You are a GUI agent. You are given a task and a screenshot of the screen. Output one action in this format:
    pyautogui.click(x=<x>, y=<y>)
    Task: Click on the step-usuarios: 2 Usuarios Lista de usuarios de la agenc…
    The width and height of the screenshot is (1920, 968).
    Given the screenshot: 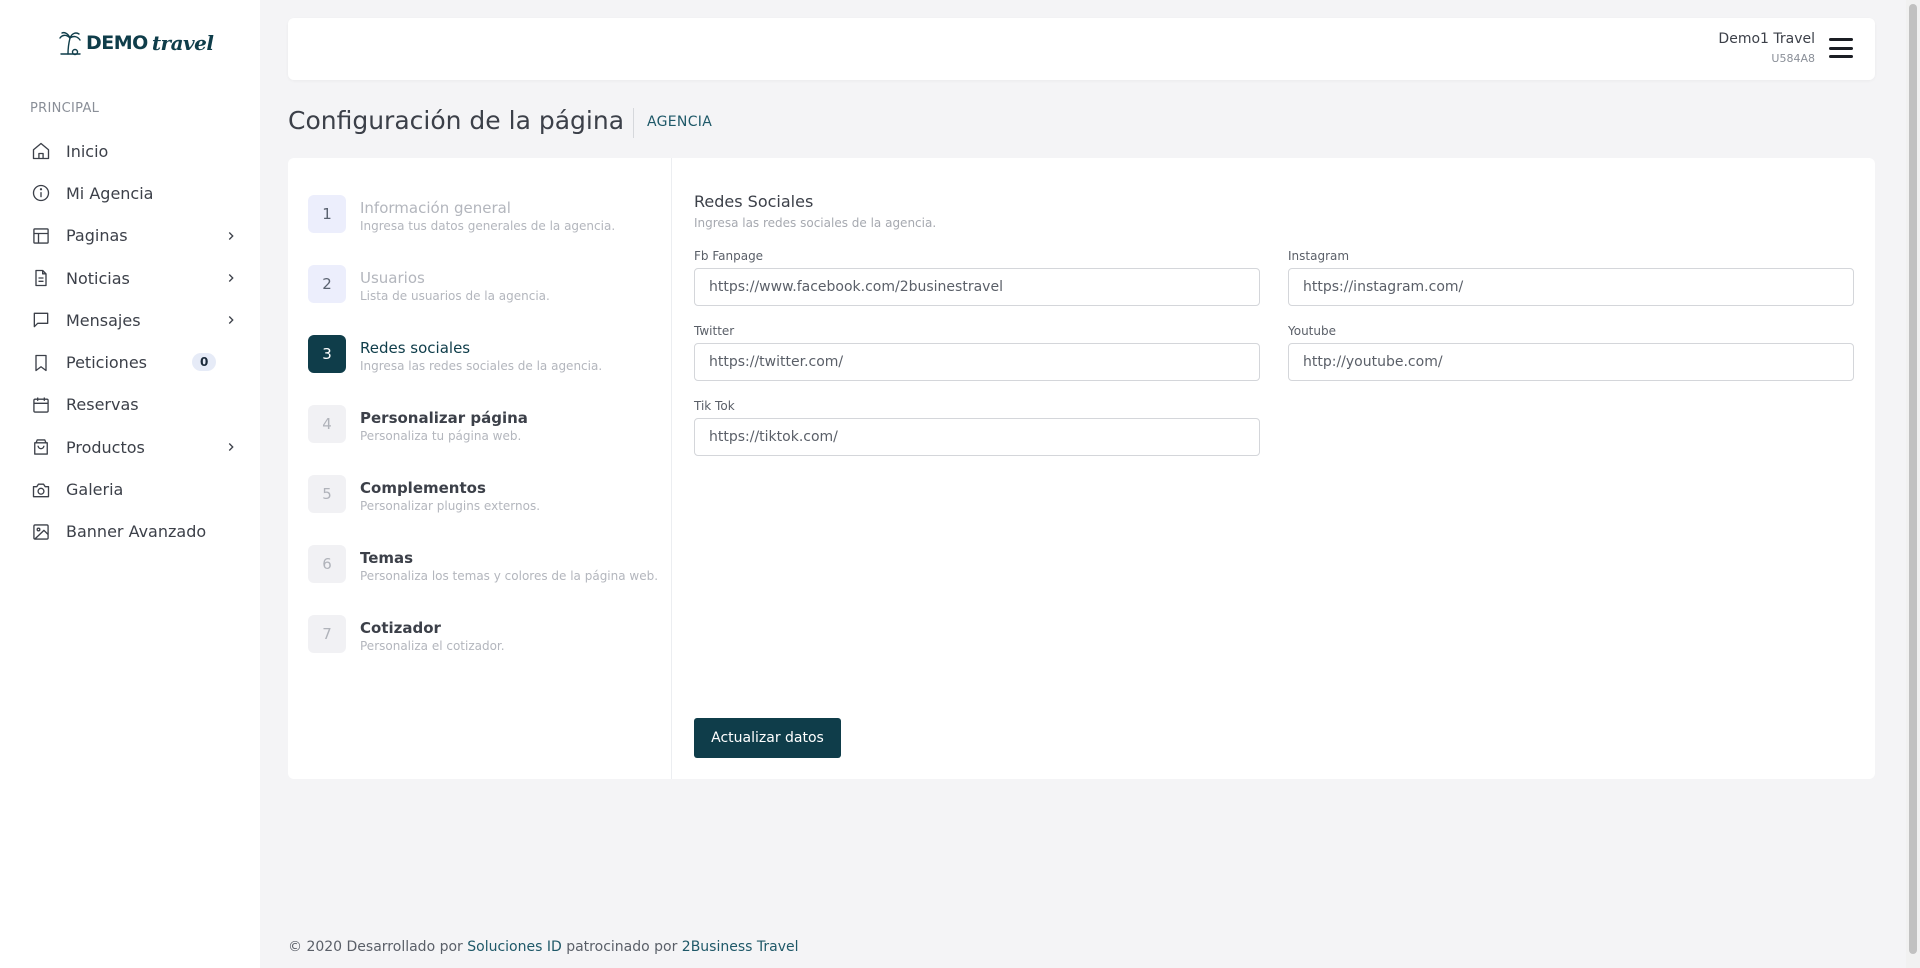 What is the action you would take?
    pyautogui.click(x=488, y=295)
    